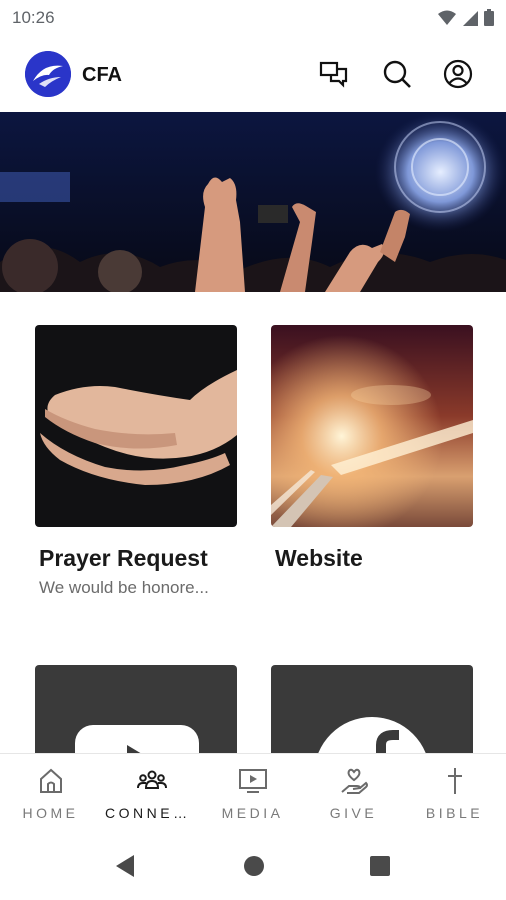 This screenshot has width=506, height=900. What do you see at coordinates (372, 715) in the screenshot?
I see `card-facebook` at bounding box center [372, 715].